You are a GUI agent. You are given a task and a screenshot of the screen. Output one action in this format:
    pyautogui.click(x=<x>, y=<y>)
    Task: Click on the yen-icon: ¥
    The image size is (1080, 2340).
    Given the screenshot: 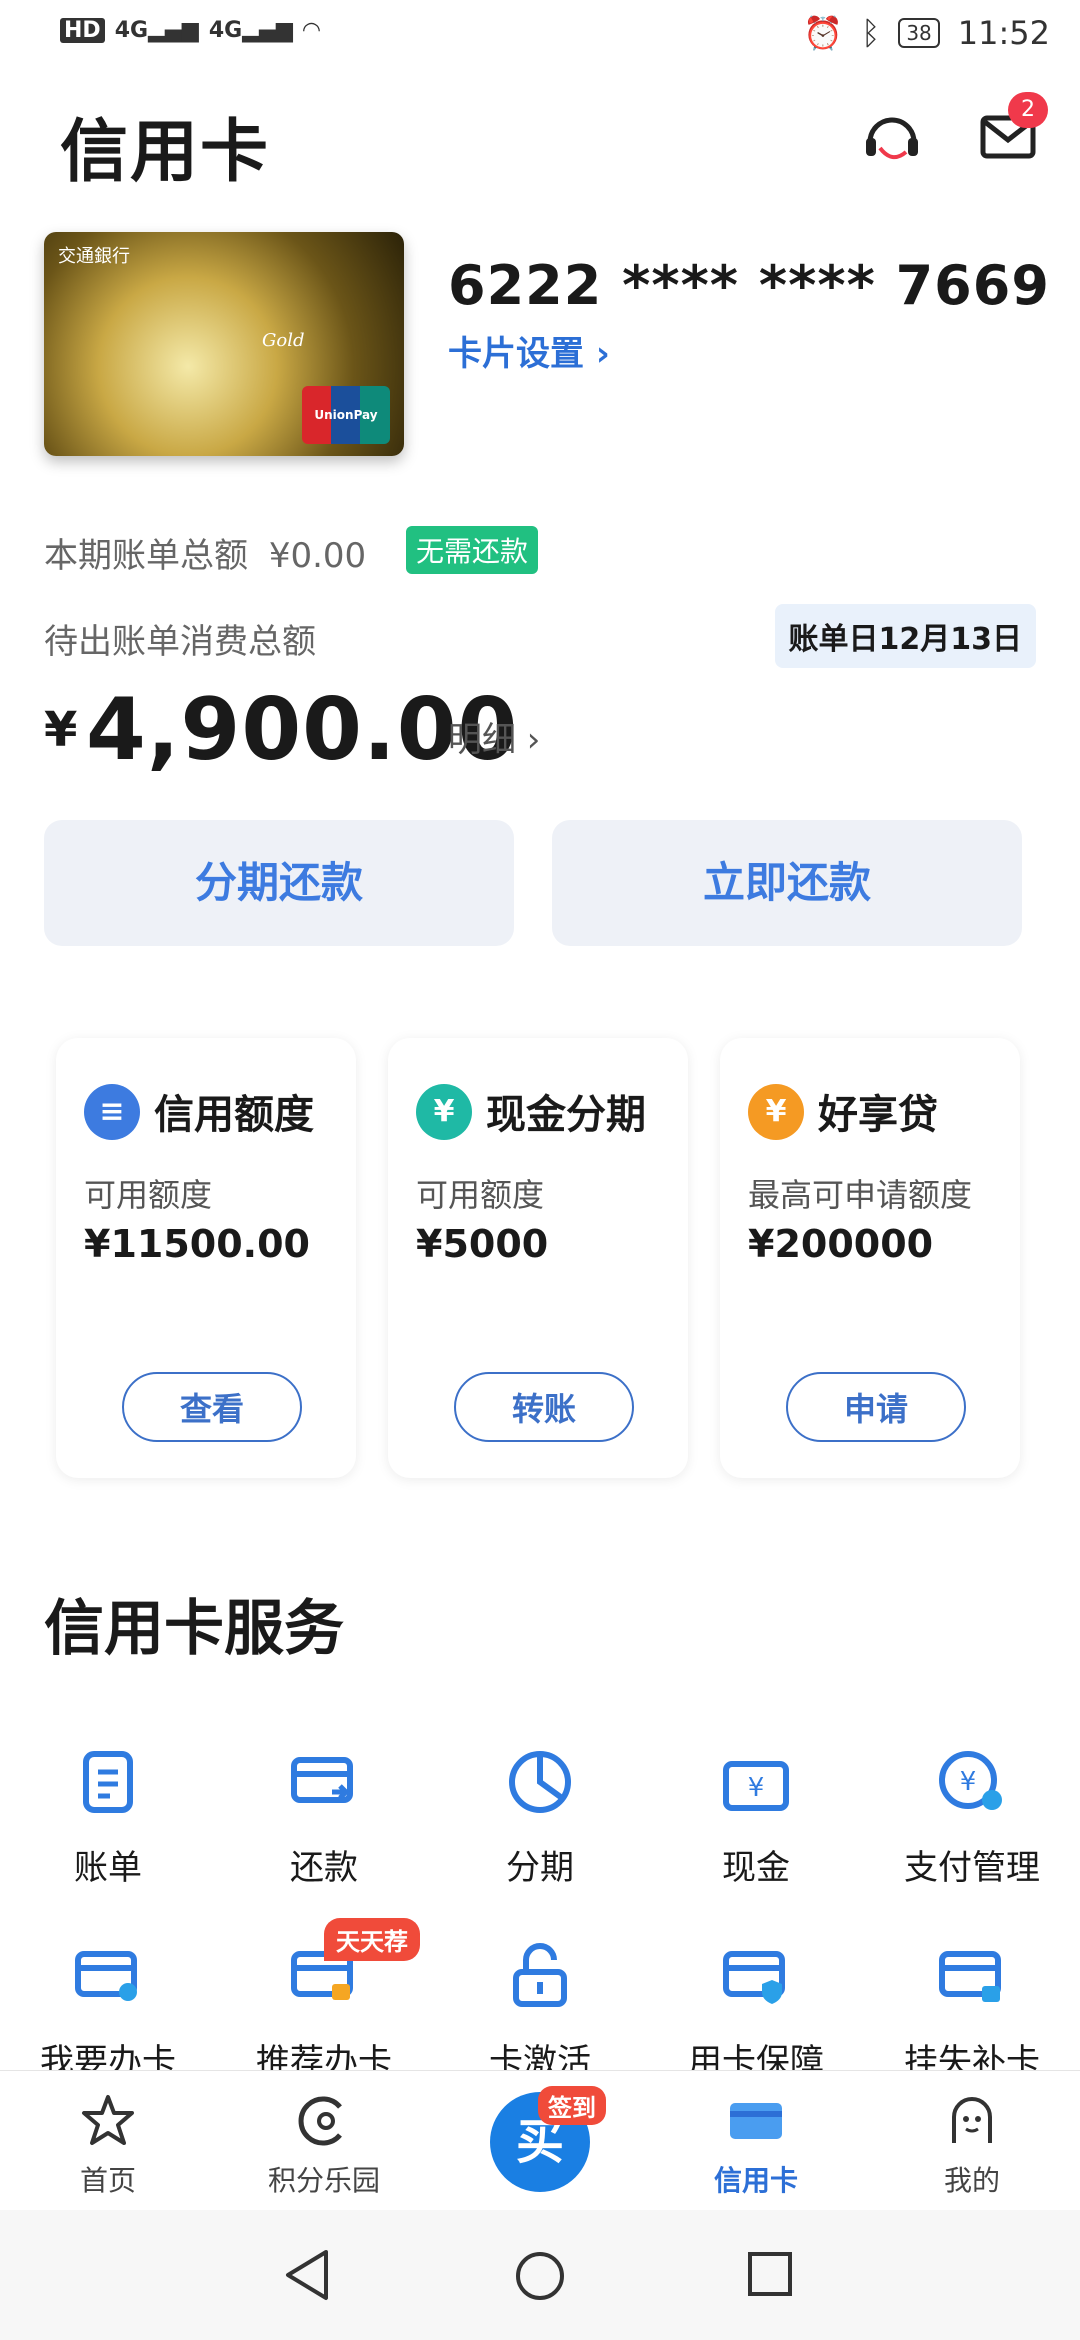 What is the action you would take?
    pyautogui.click(x=444, y=1112)
    